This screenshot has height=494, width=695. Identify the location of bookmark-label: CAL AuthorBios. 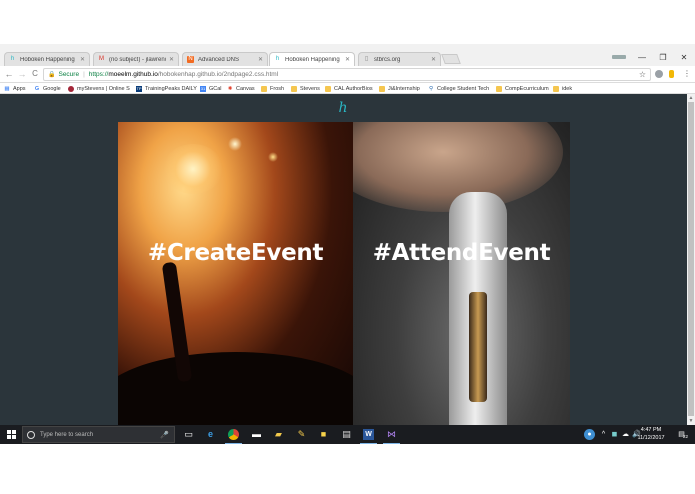
(353, 88).